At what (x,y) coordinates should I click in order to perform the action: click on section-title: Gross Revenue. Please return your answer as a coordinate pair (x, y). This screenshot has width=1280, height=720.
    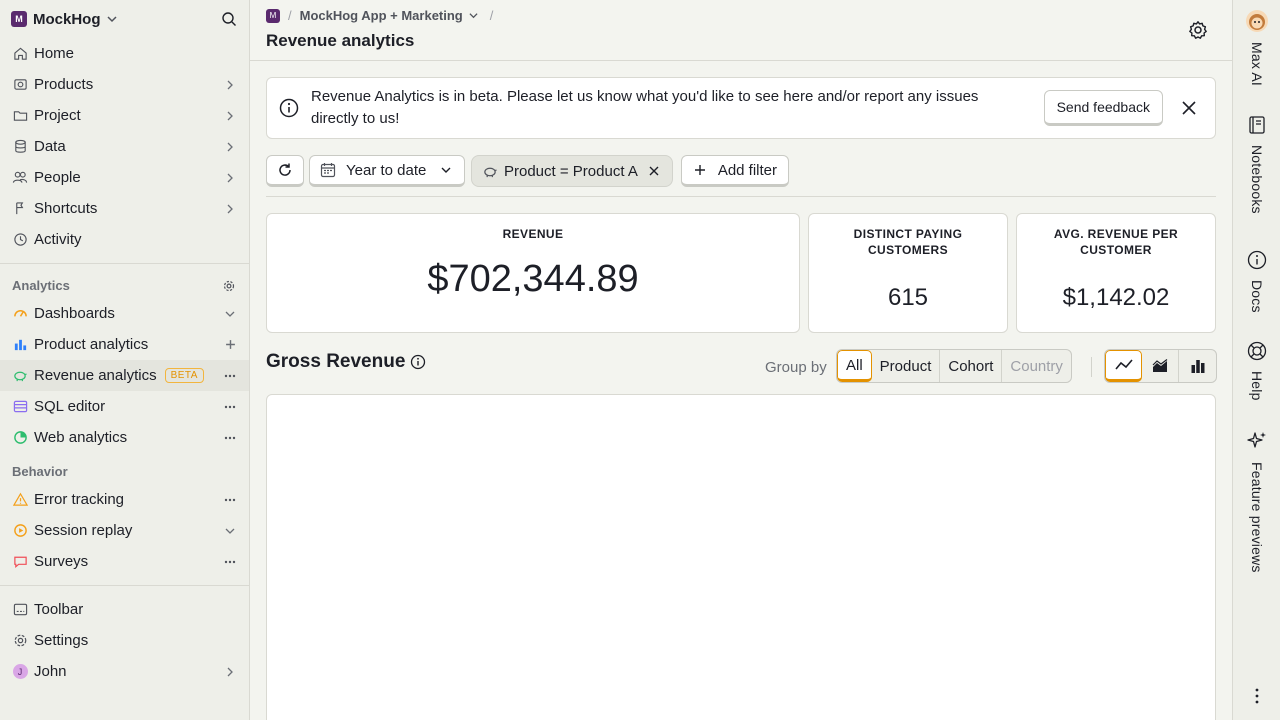
    Looking at the image, I should click on (336, 361).